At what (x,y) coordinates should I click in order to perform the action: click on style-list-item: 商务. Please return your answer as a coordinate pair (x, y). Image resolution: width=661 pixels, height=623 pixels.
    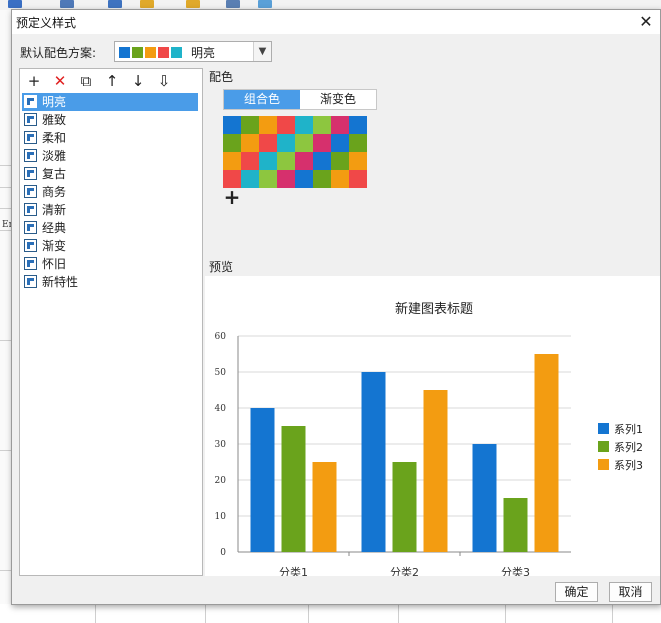
    Looking at the image, I should click on (110, 192).